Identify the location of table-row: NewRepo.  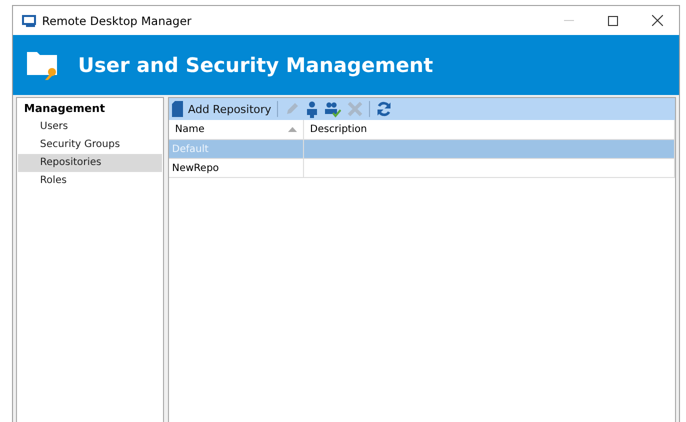
(421, 168).